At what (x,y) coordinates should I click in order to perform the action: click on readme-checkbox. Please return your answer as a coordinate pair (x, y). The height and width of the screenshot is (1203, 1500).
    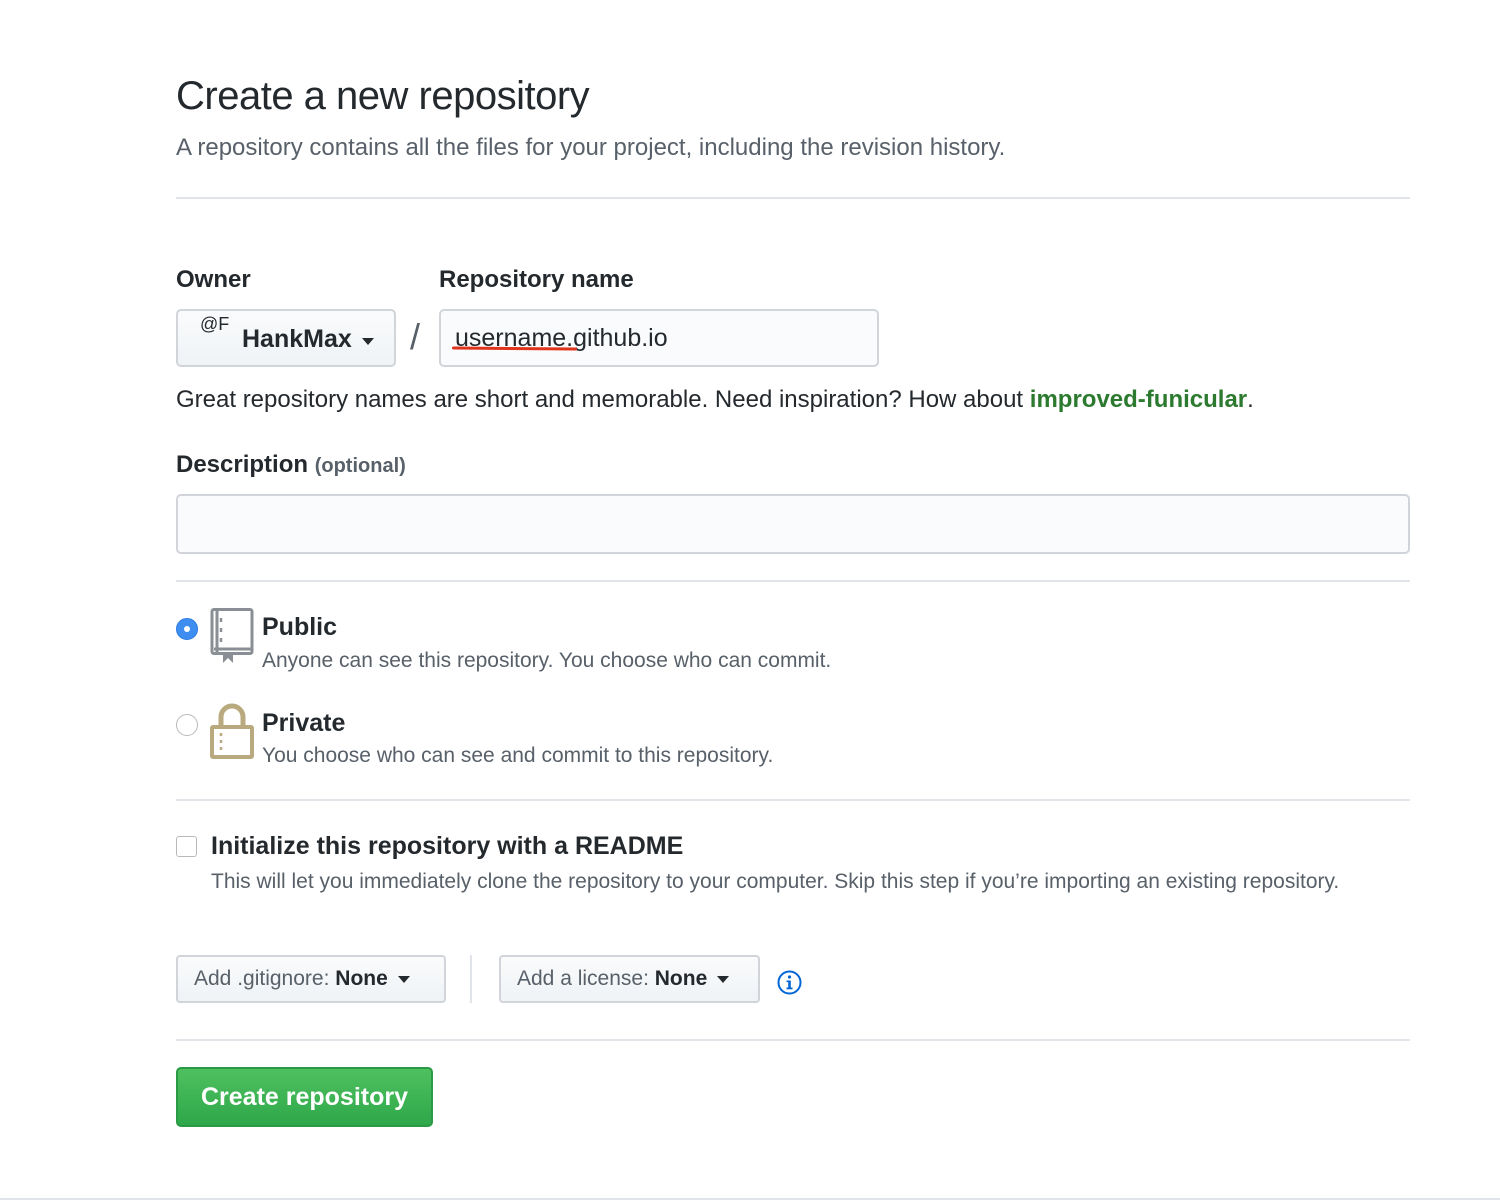
    Looking at the image, I should click on (186, 846).